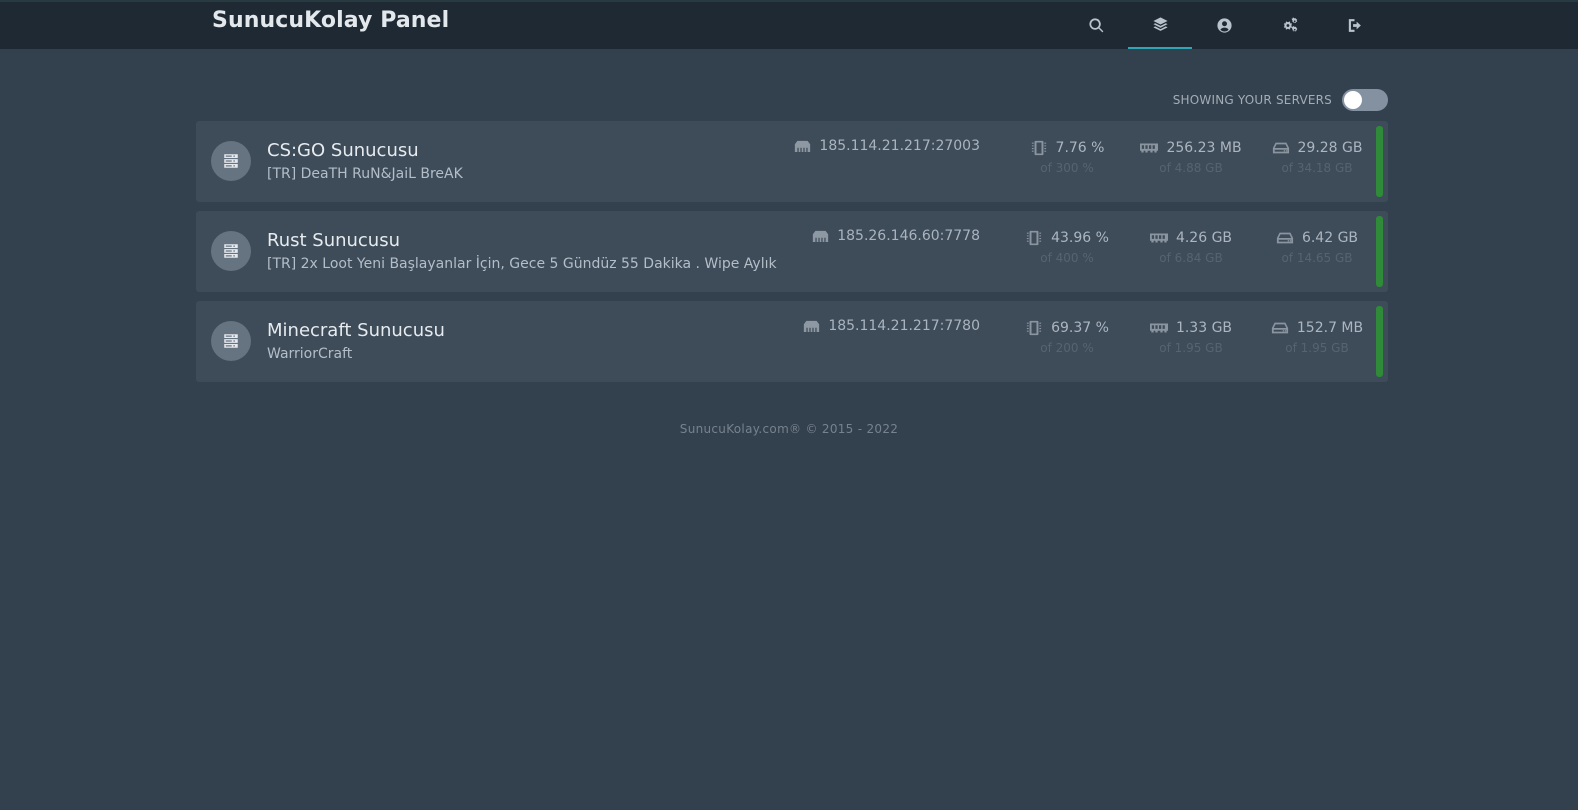  What do you see at coordinates (1353, 100) in the screenshot?
I see `toggle-knob` at bounding box center [1353, 100].